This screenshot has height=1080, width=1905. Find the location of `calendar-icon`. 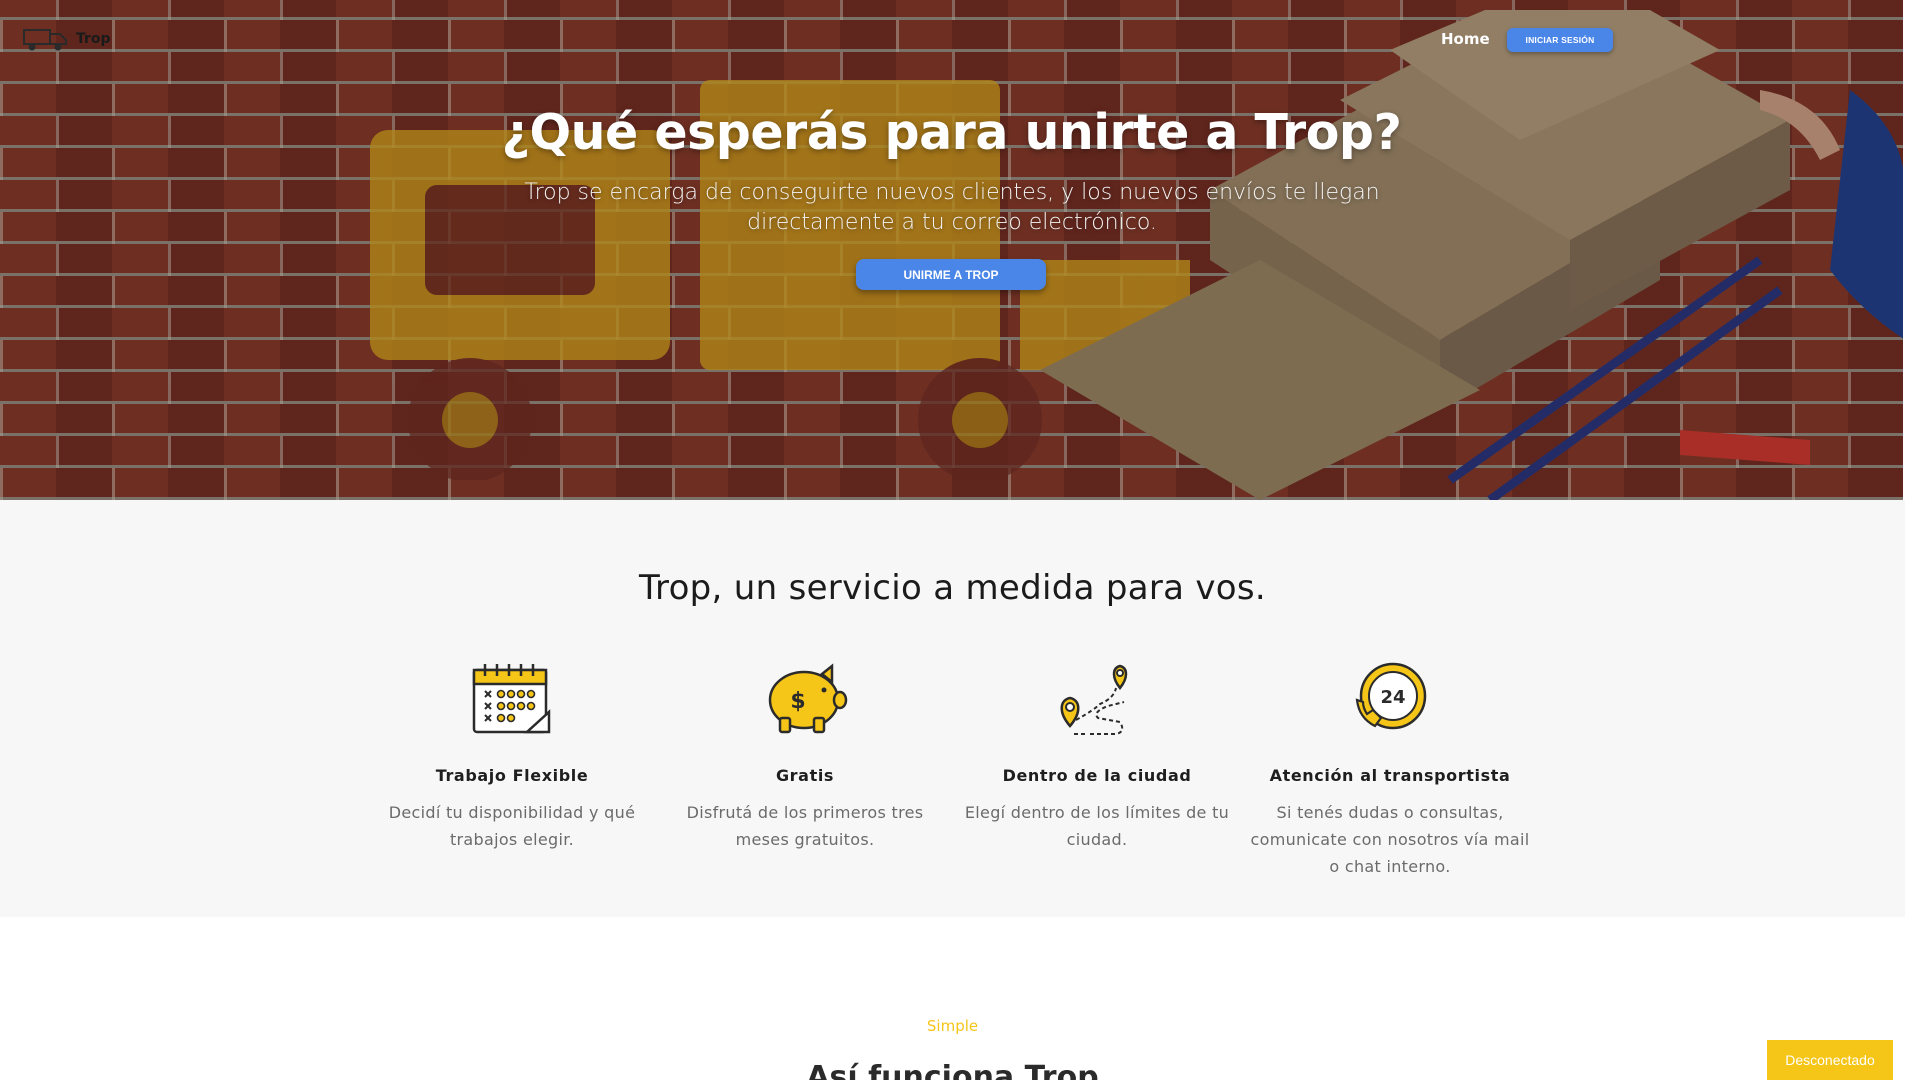

calendar-icon is located at coordinates (511, 699).